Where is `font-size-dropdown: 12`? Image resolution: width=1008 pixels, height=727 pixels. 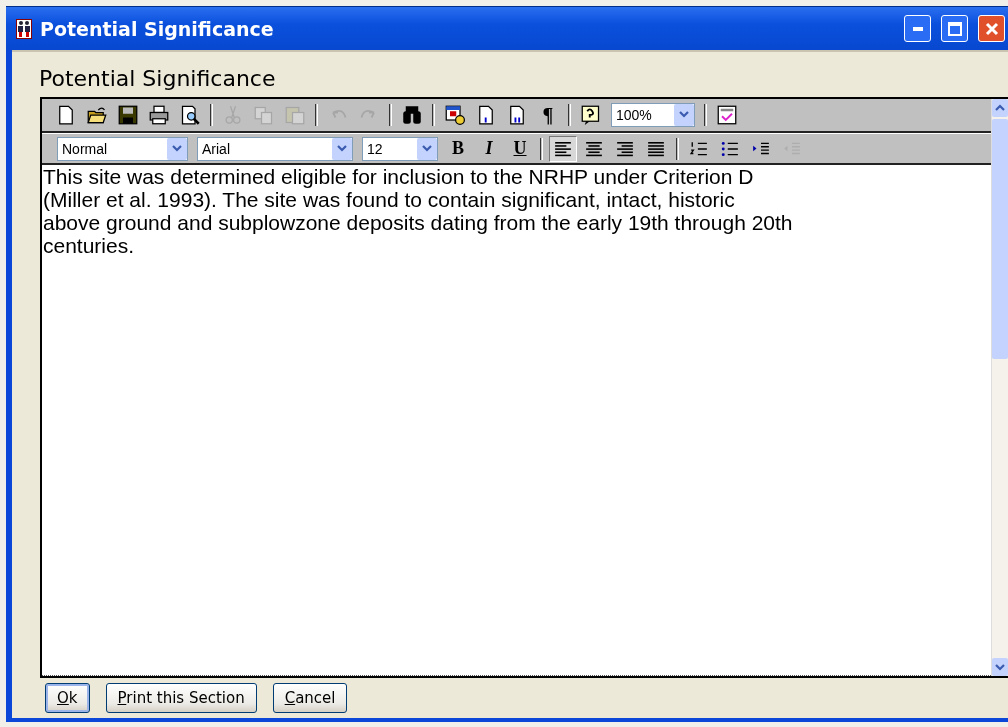 font-size-dropdown: 12 is located at coordinates (400, 148).